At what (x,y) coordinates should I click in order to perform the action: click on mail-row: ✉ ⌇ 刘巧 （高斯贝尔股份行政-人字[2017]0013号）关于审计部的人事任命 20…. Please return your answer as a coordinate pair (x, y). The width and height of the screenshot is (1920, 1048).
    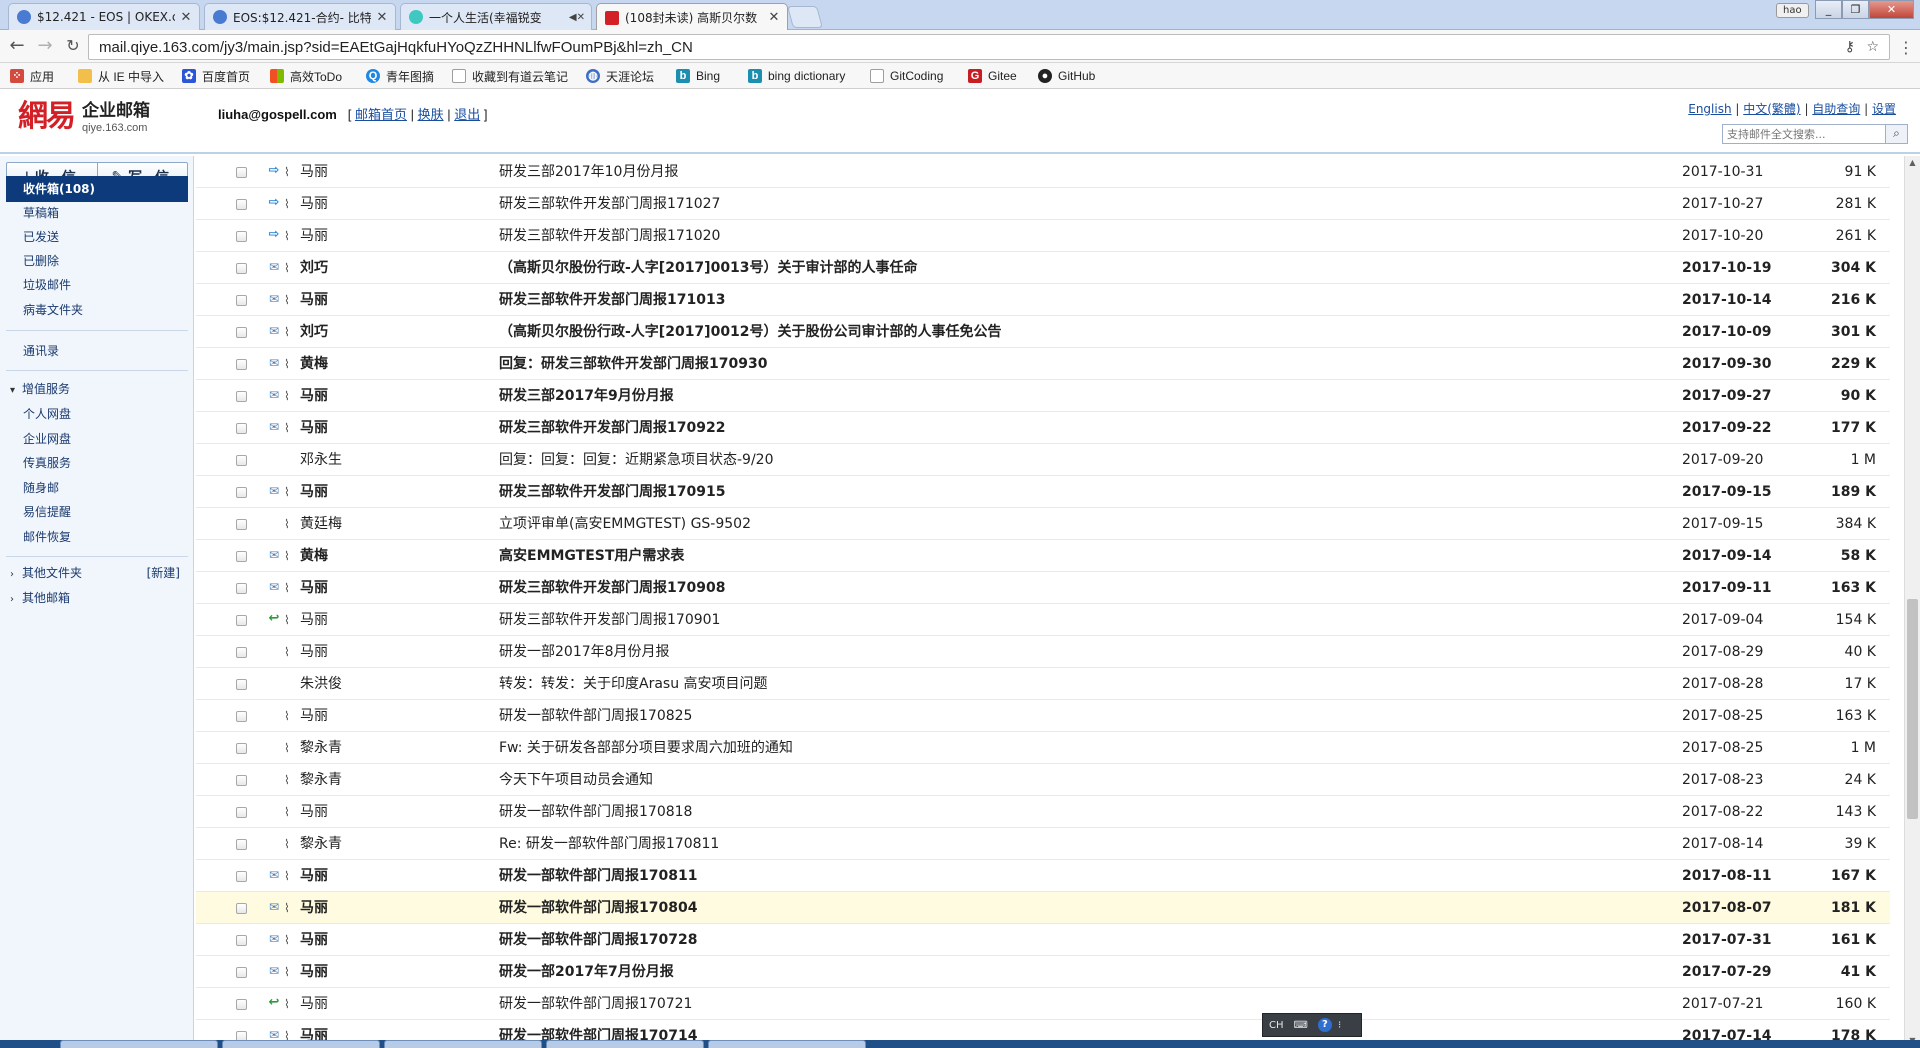
    Looking at the image, I should click on (1043, 268).